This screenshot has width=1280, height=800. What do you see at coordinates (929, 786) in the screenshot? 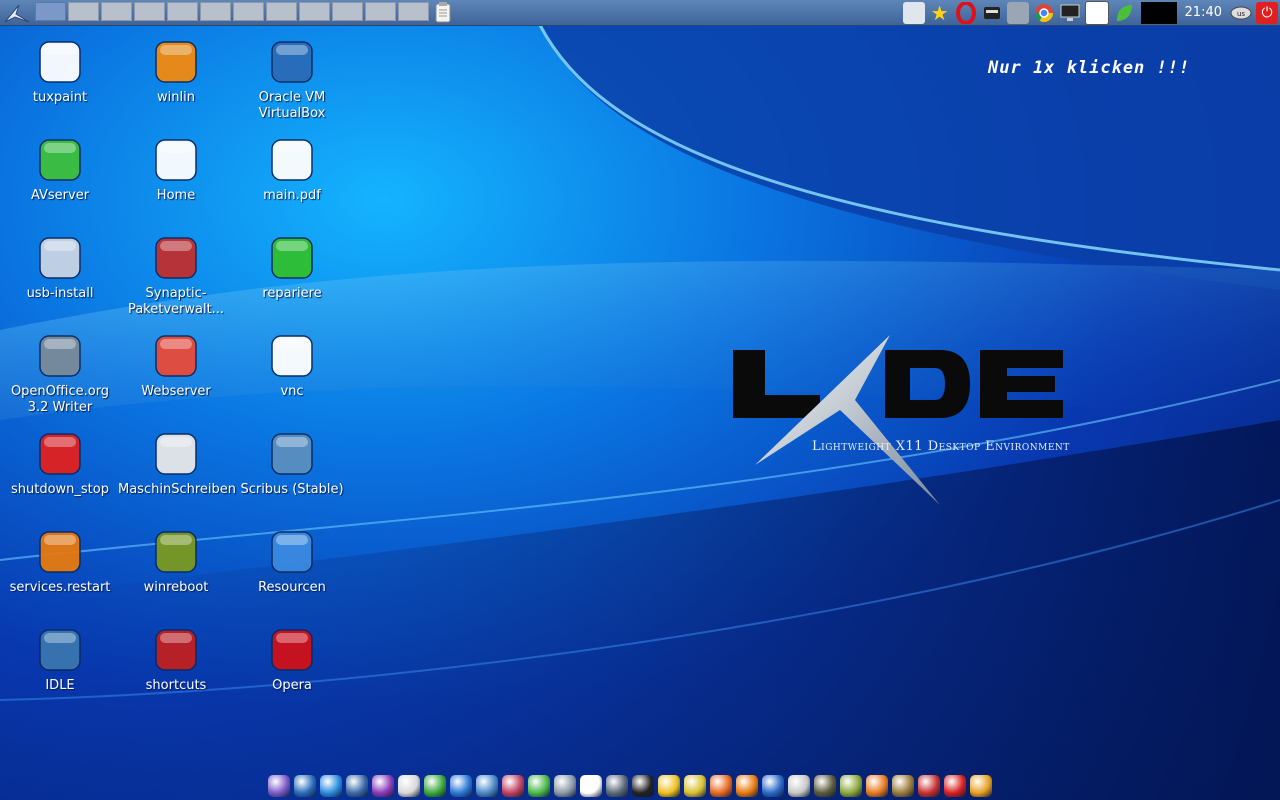
I see `lifebuoy-icon` at bounding box center [929, 786].